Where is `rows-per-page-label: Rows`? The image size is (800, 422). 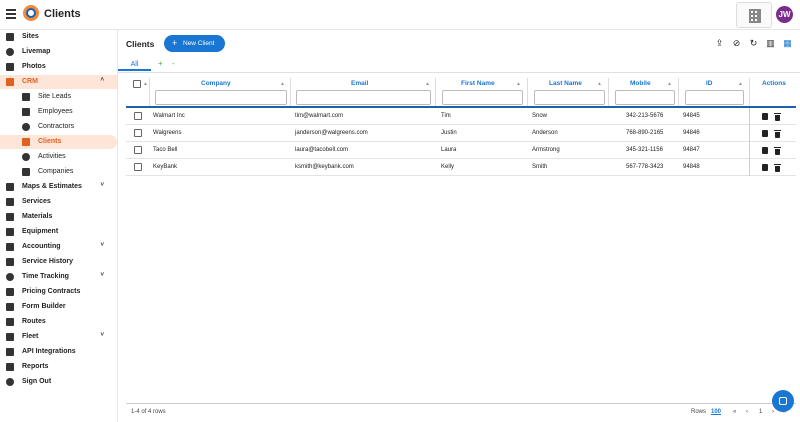 rows-per-page-label: Rows is located at coordinates (699, 412).